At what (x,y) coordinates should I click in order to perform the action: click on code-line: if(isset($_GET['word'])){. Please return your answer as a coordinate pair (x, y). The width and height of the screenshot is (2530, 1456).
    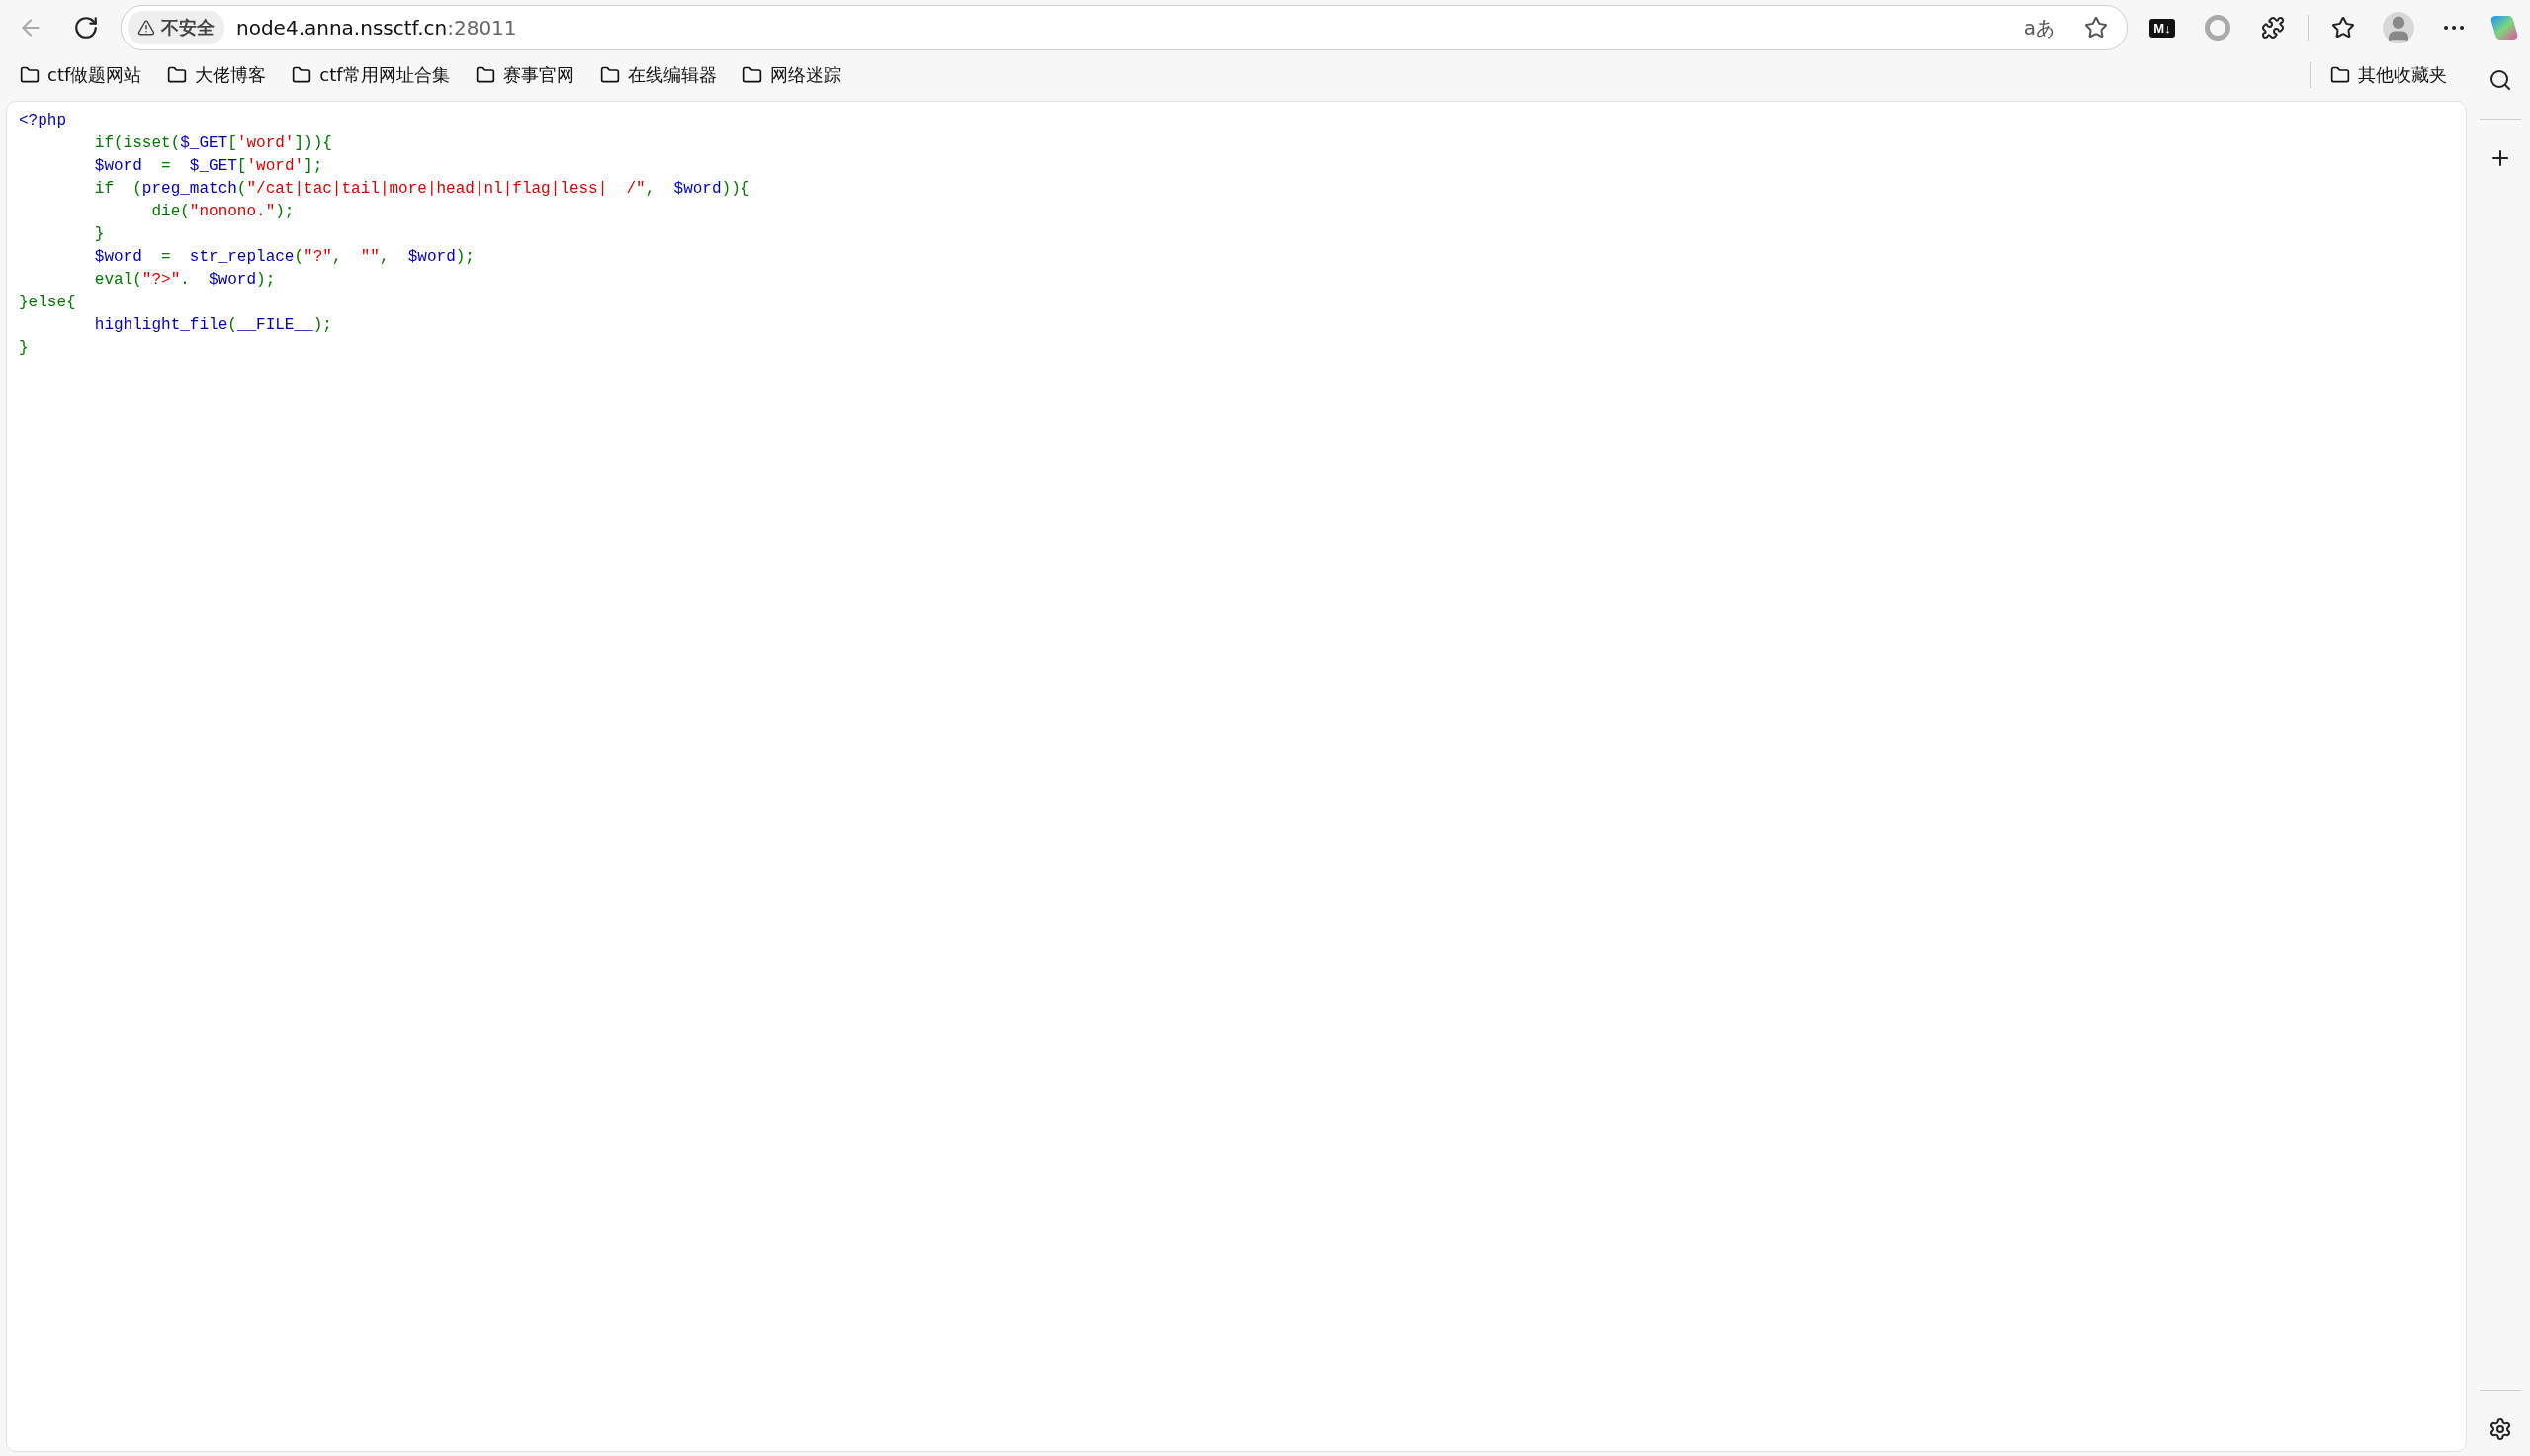
    Looking at the image, I should click on (213, 143).